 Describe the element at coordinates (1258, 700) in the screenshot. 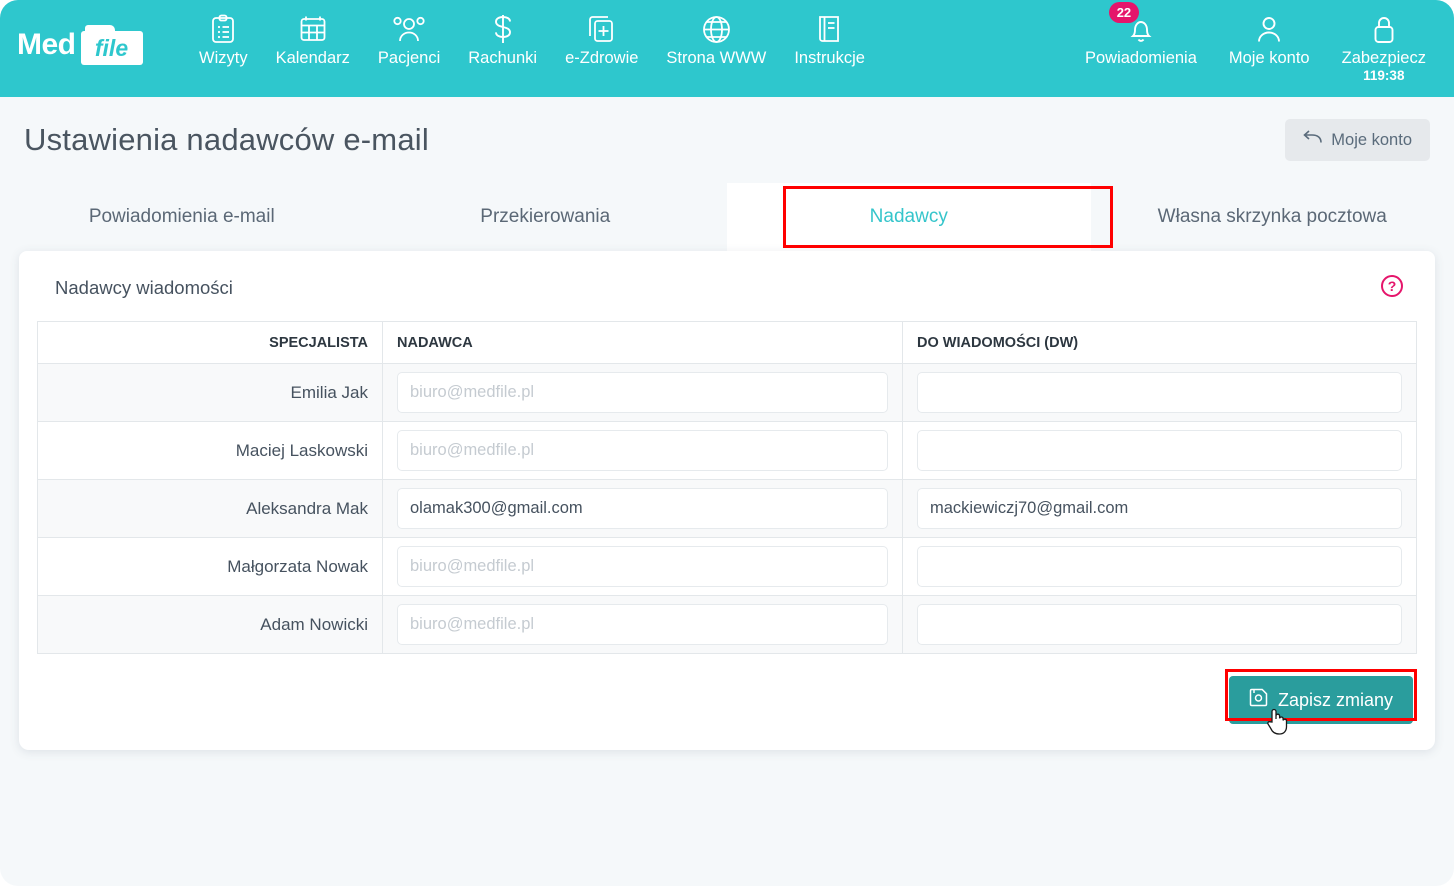

I see `floppy-disk-icon` at that location.